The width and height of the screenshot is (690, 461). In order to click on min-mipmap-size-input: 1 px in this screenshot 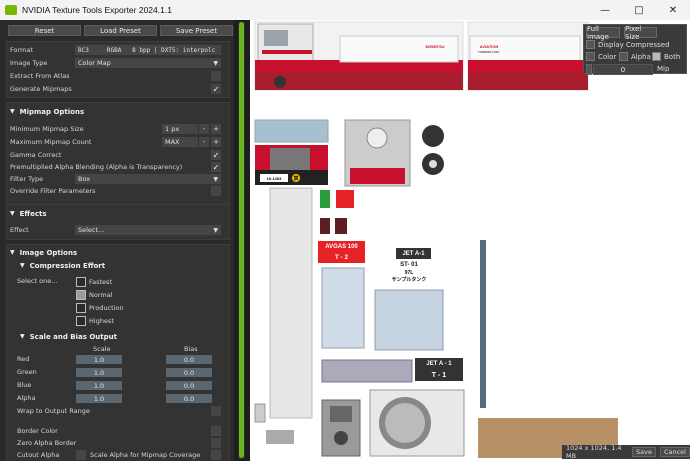, I will do `click(180, 129)`.